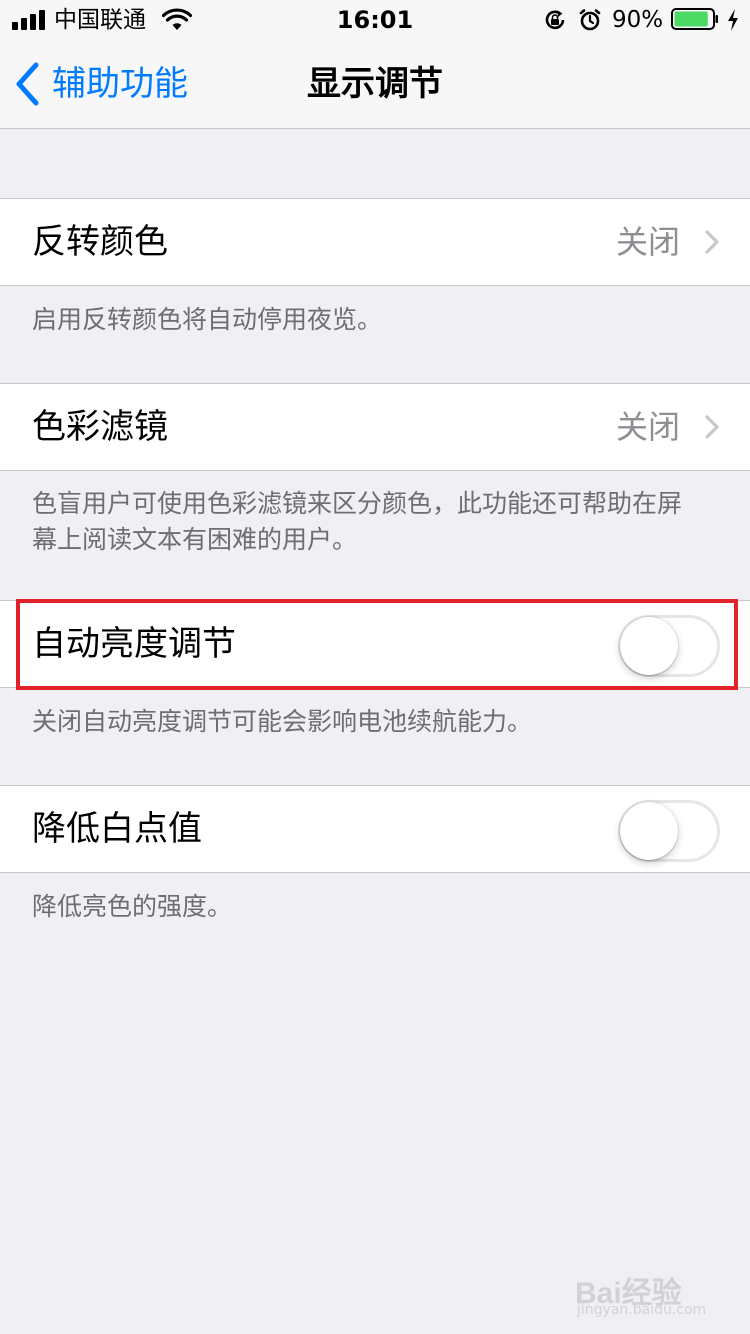  Describe the element at coordinates (555, 20) in the screenshot. I see `orientation-lock-icon` at that location.